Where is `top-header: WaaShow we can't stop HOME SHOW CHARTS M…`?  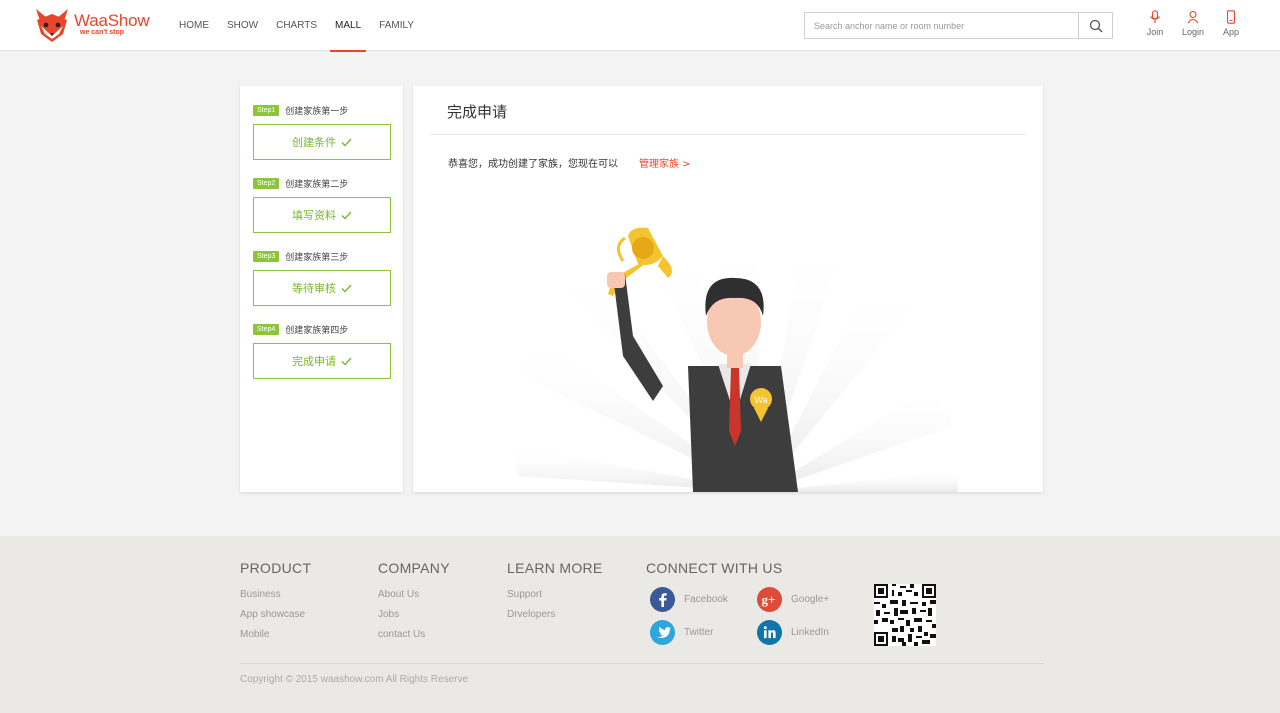 top-header: WaaShow we can't stop HOME SHOW CHARTS M… is located at coordinates (640, 26).